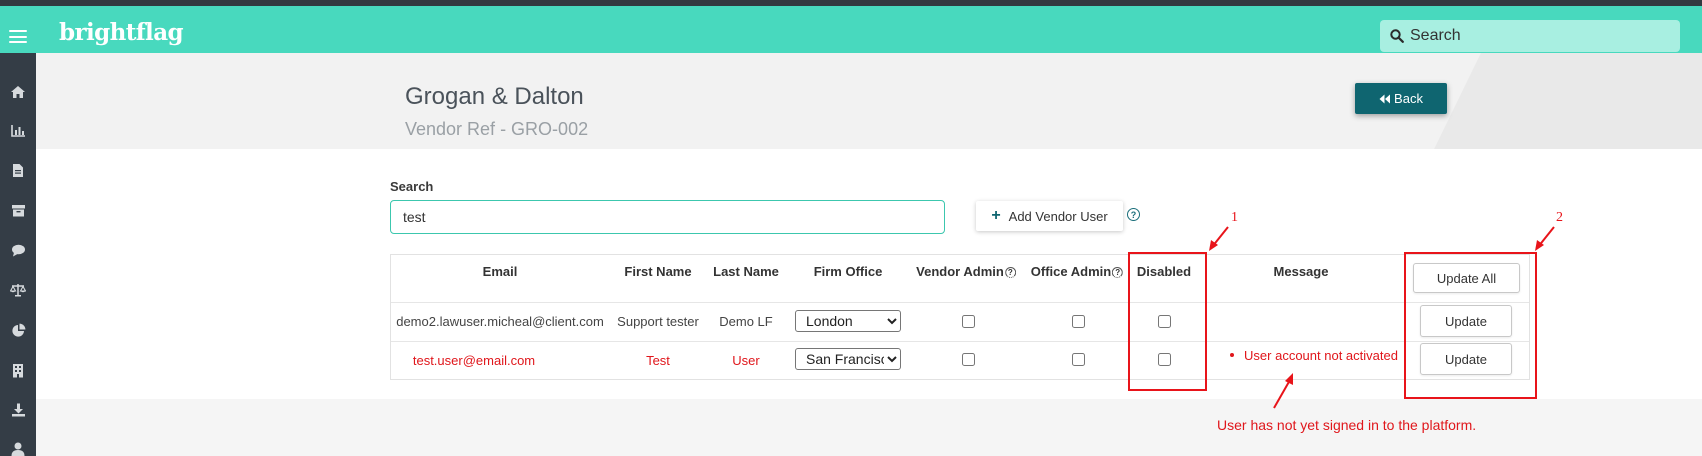  I want to click on row2-email: test.user@email.com, so click(474, 360).